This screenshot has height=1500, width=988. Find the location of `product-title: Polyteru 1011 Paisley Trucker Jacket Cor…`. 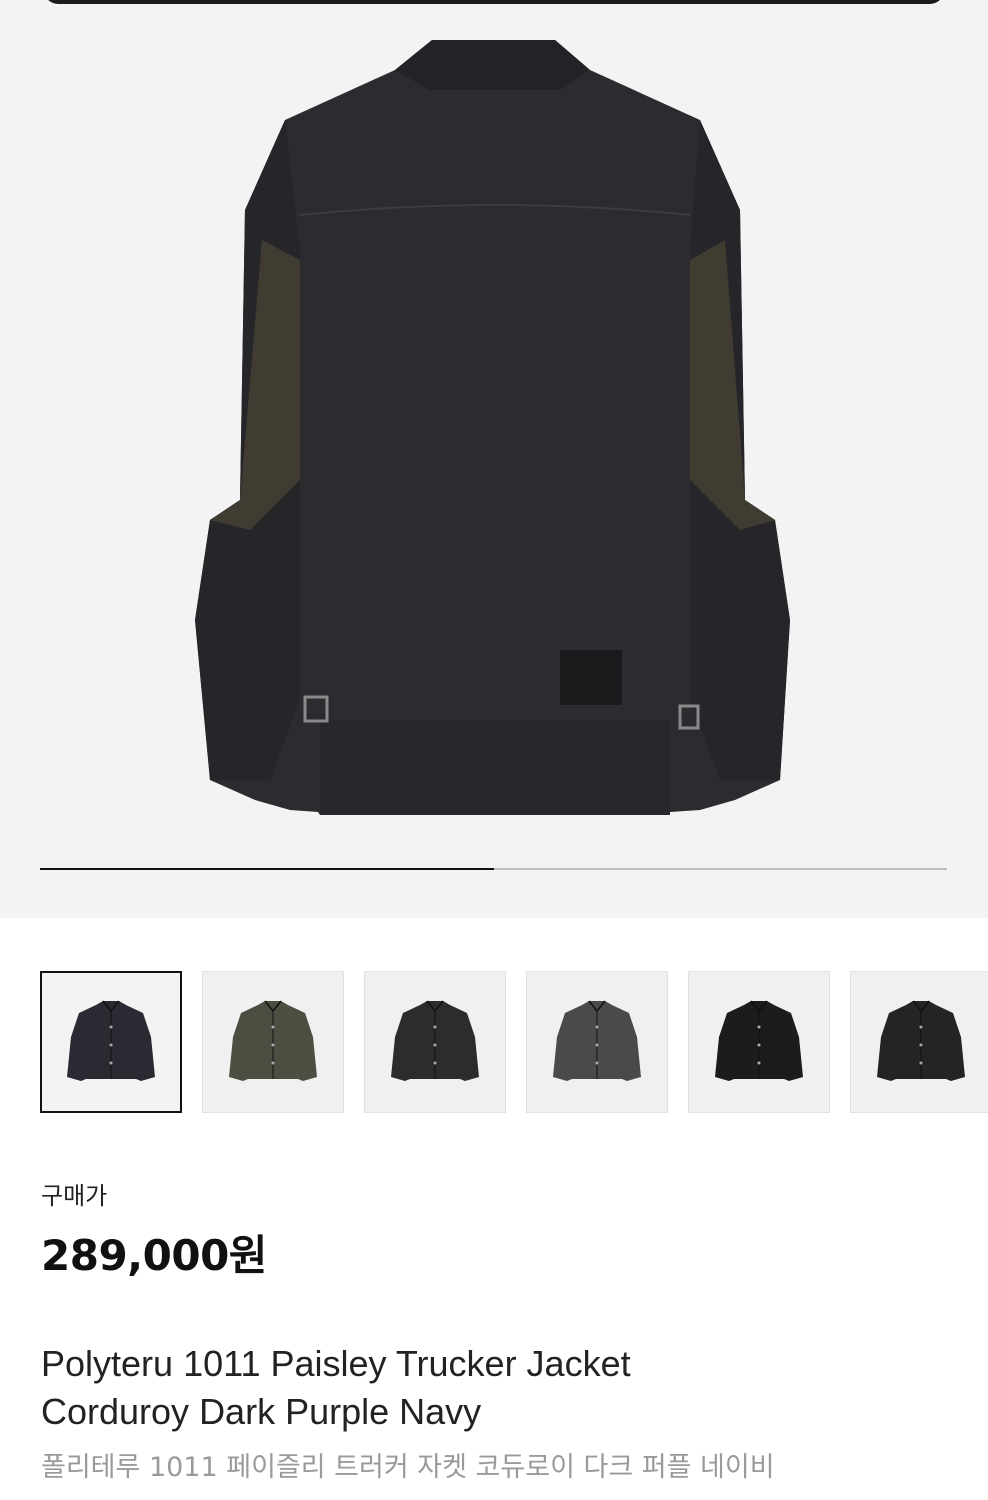

product-title: Polyteru 1011 Paisley Trucker Jacket Cor… is located at coordinates (501, 1388).